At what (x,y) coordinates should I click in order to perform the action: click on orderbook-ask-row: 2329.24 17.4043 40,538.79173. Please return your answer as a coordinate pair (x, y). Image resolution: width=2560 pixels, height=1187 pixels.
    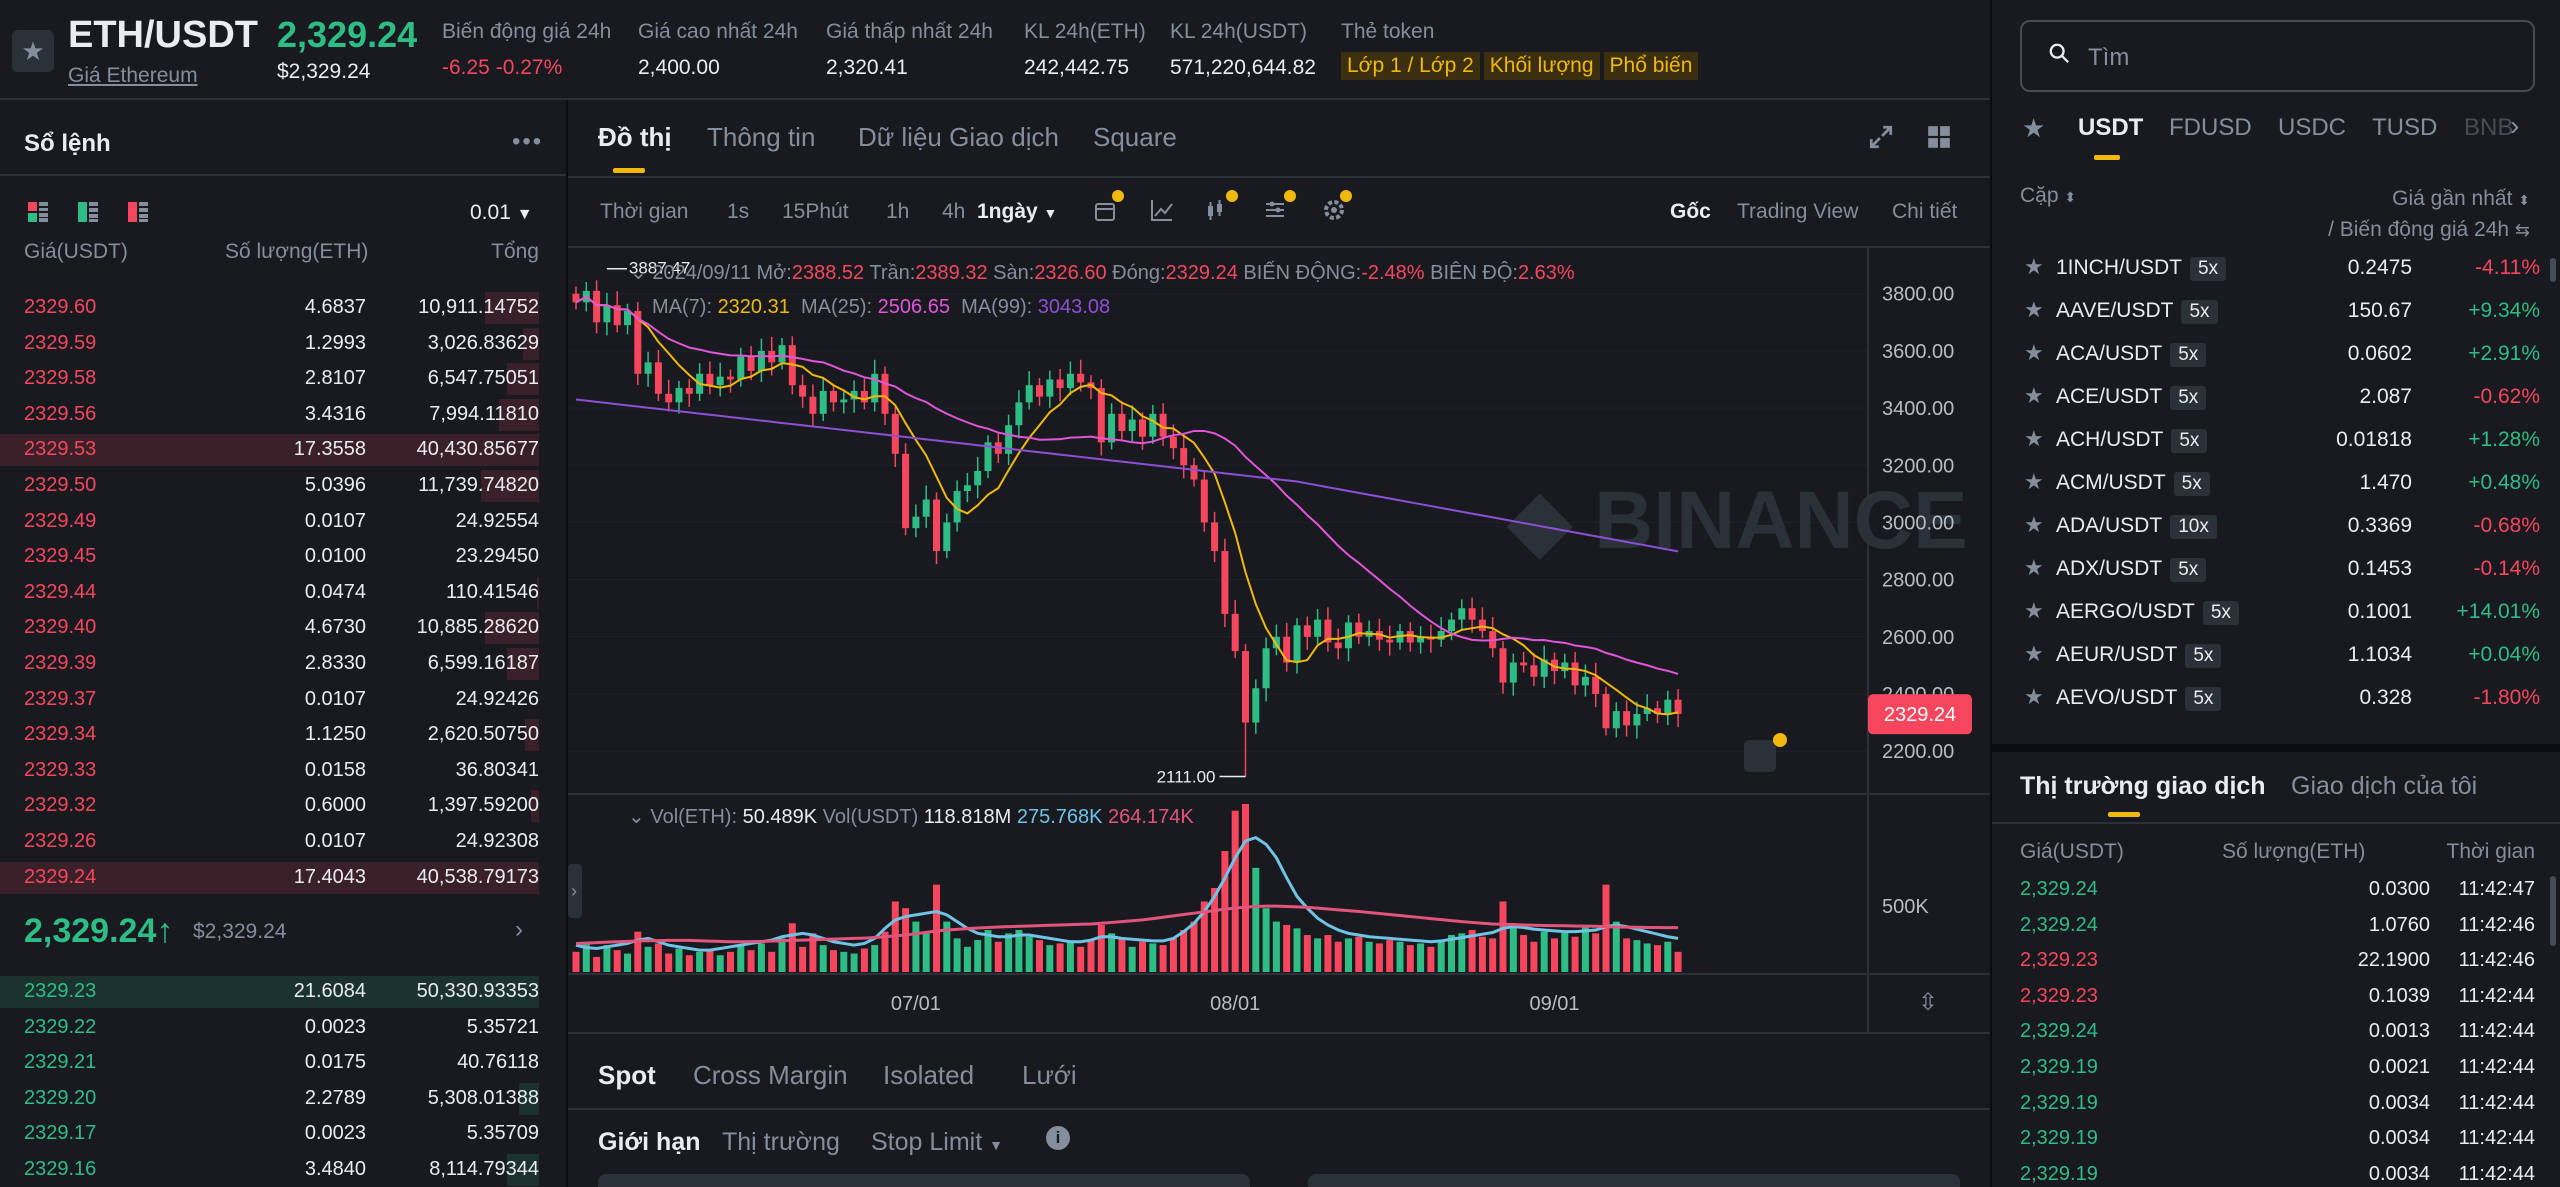
    Looking at the image, I should click on (283, 878).